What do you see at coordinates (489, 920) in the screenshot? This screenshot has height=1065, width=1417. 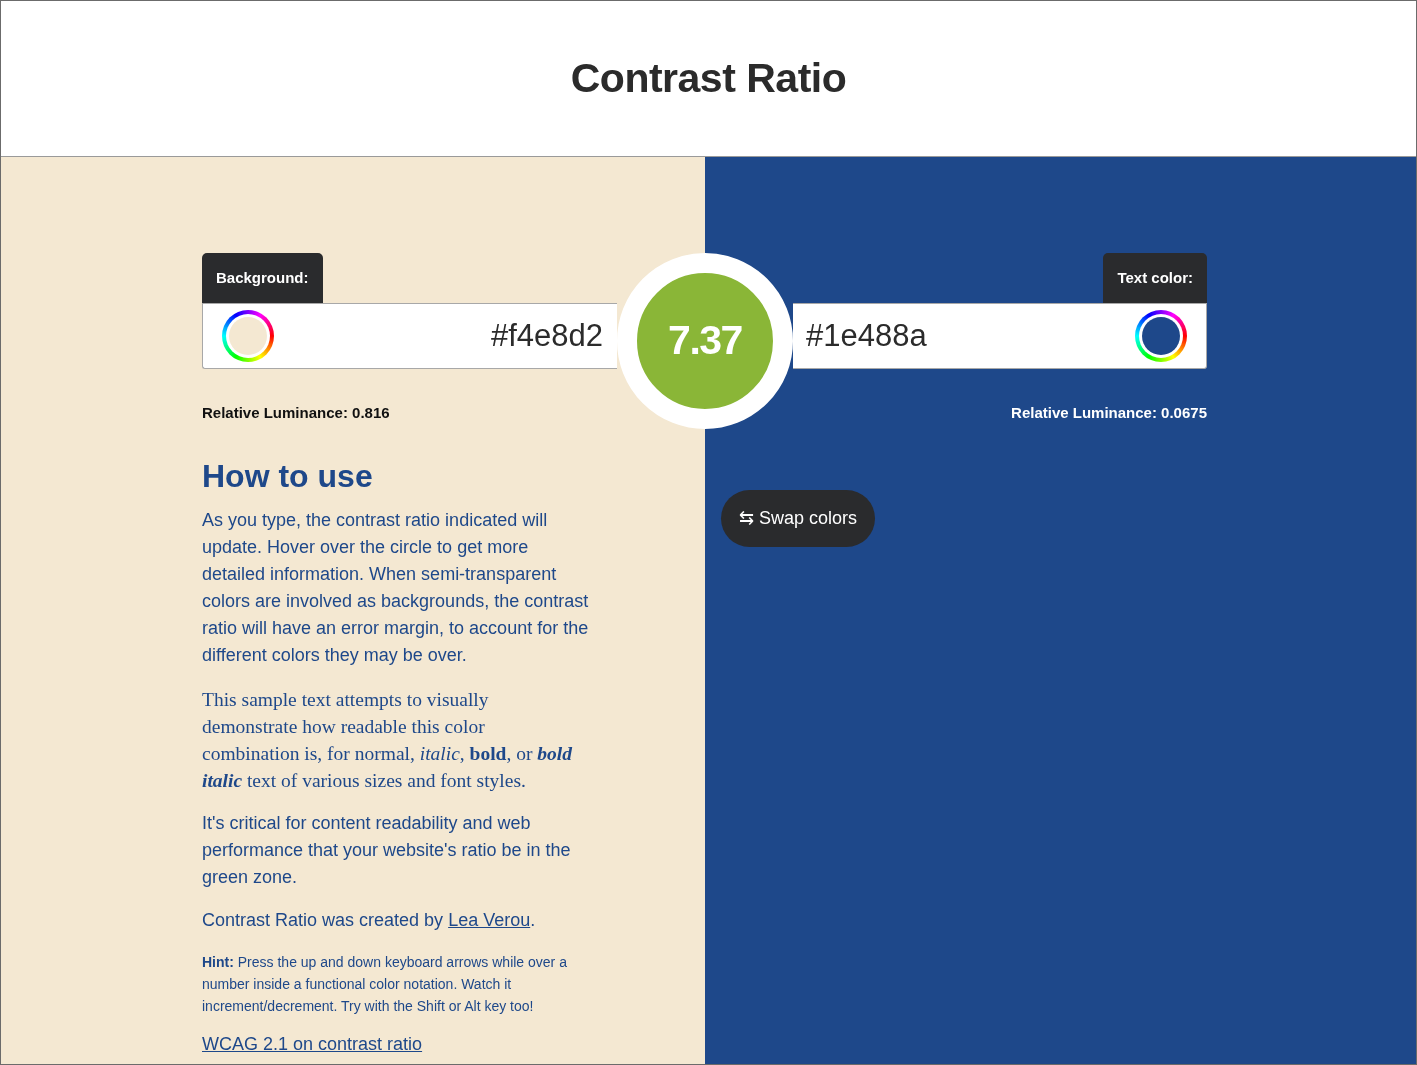 I see `author-link: Lea Verou` at bounding box center [489, 920].